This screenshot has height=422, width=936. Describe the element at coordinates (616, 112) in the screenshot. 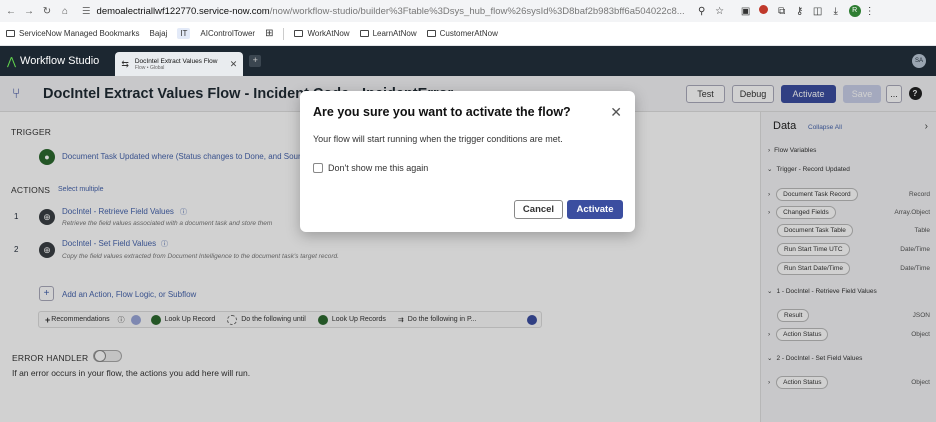

I see `close-icon: ✕` at that location.